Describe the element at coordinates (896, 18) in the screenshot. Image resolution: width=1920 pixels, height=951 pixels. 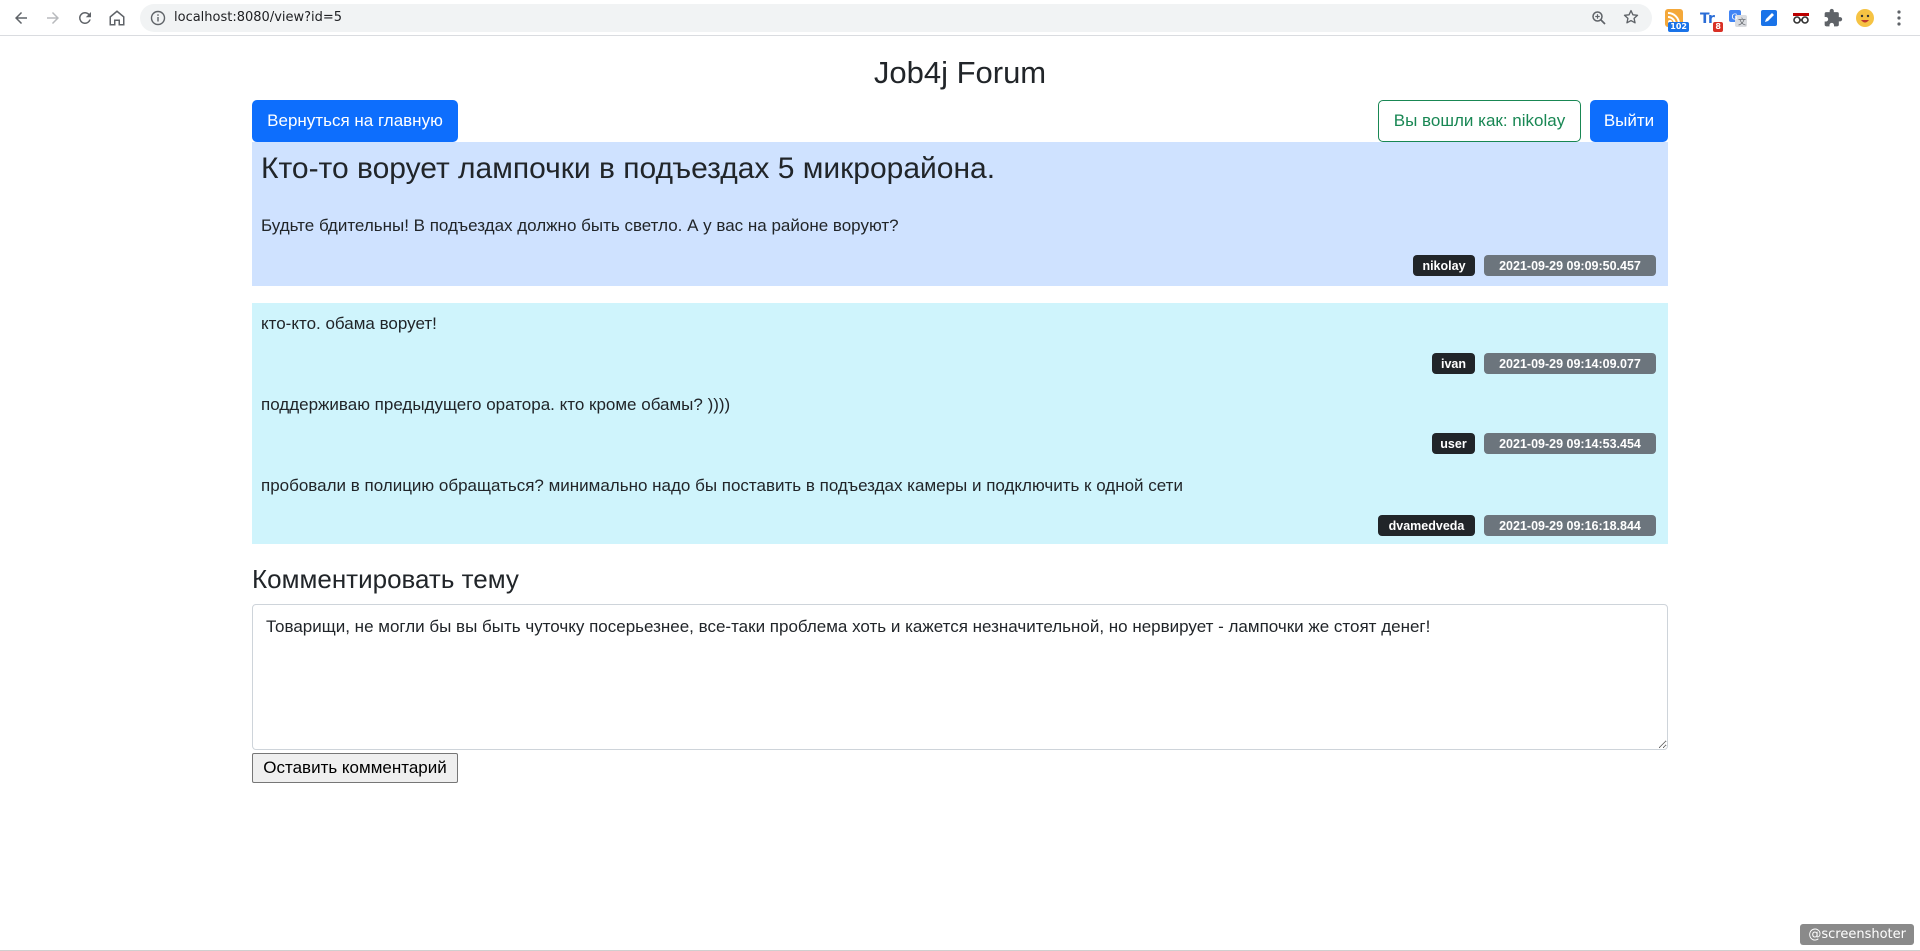
I see `address-bar: localhost:8080/view?id=5` at that location.